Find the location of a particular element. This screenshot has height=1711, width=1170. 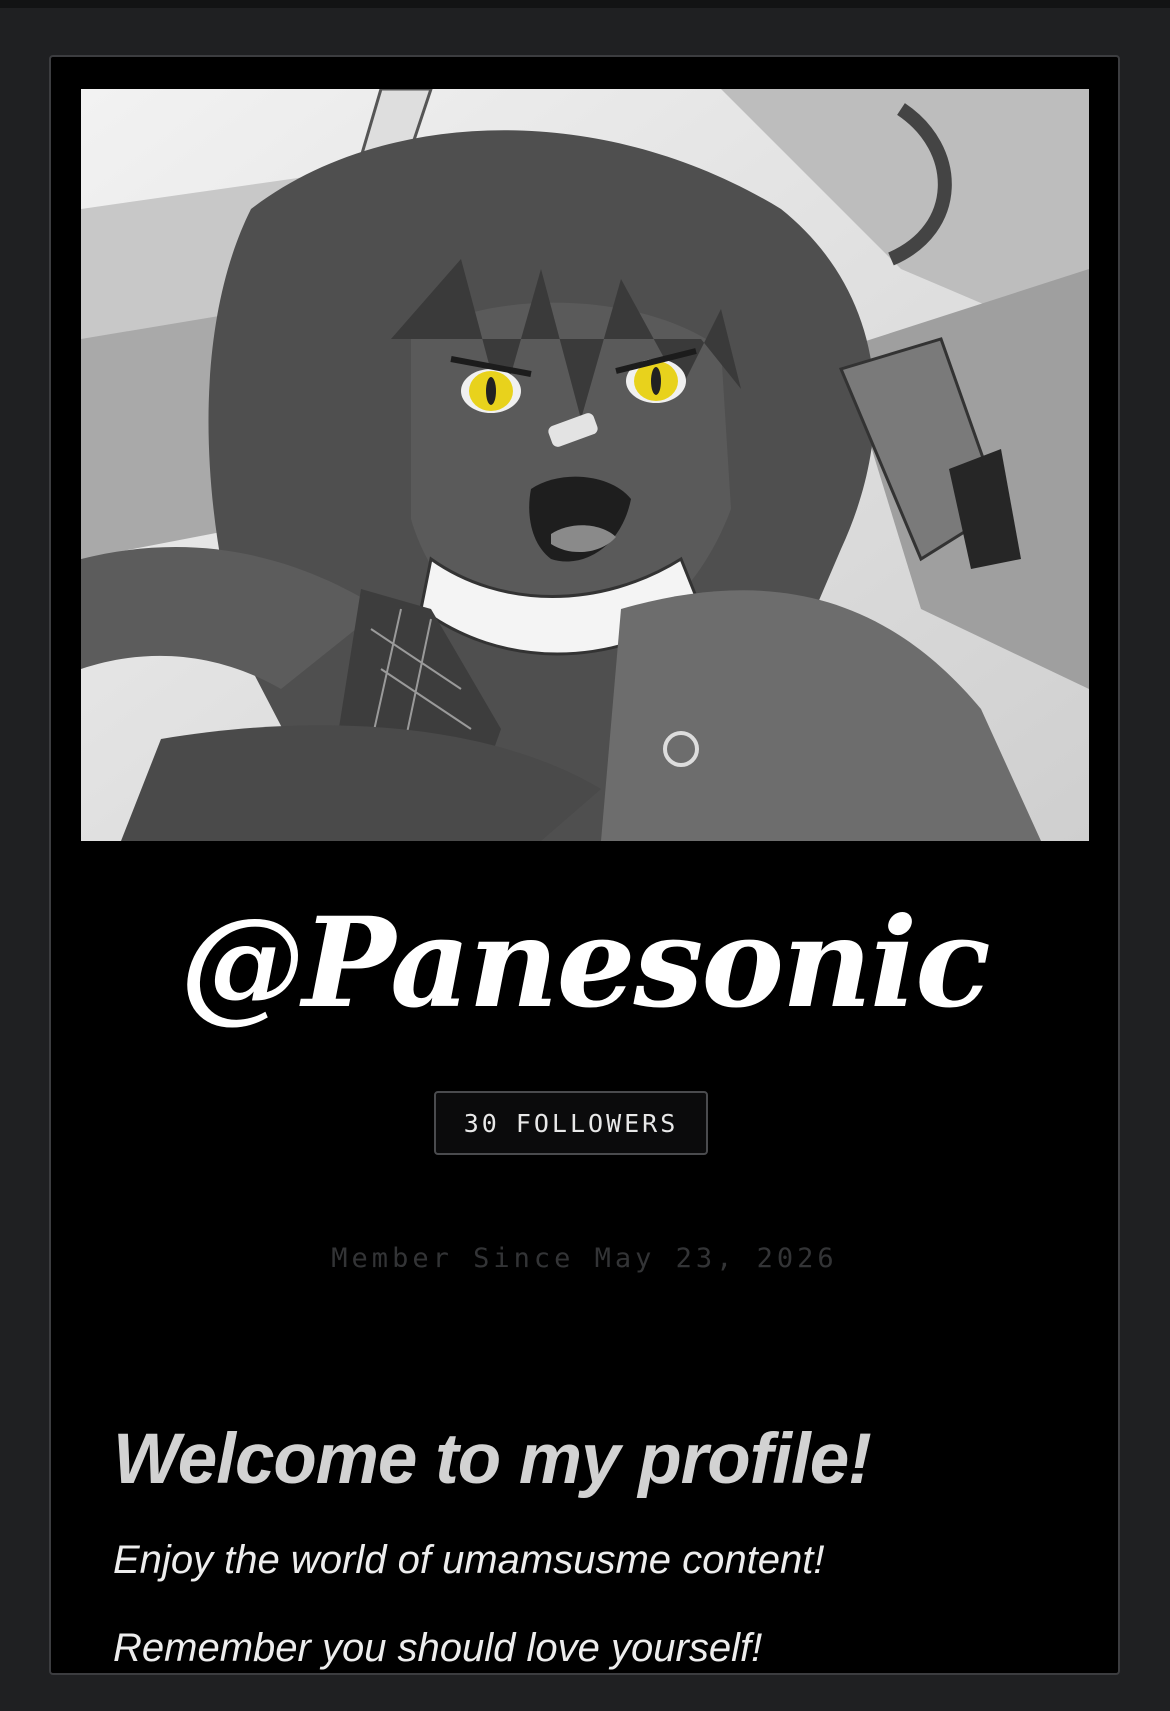

followers-badge: 30 FOLLOWERS is located at coordinates (571, 1123).